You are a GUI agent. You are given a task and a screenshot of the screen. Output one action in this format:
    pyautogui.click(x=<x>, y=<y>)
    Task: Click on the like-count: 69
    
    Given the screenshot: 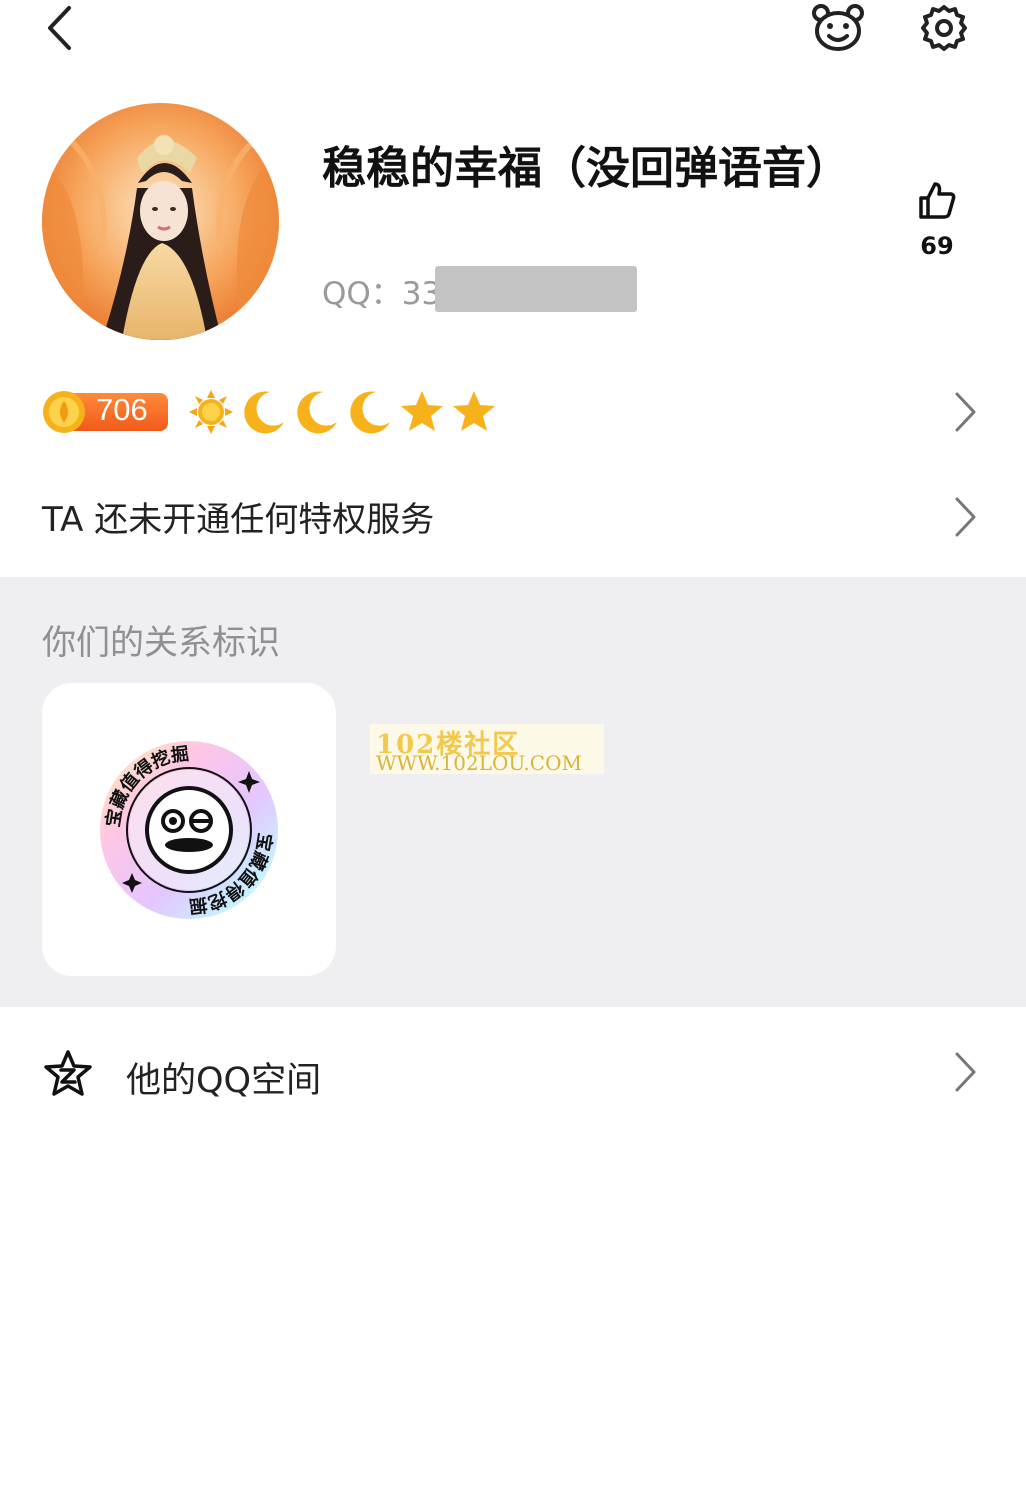 What is the action you would take?
    pyautogui.click(x=937, y=246)
    